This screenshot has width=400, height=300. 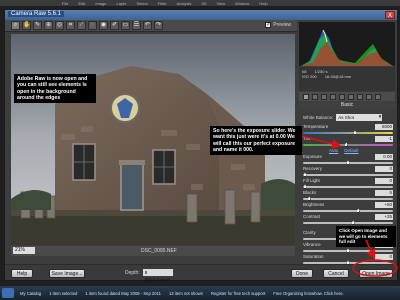 I want to click on menu-item-help: Help, so click(x=263, y=3).